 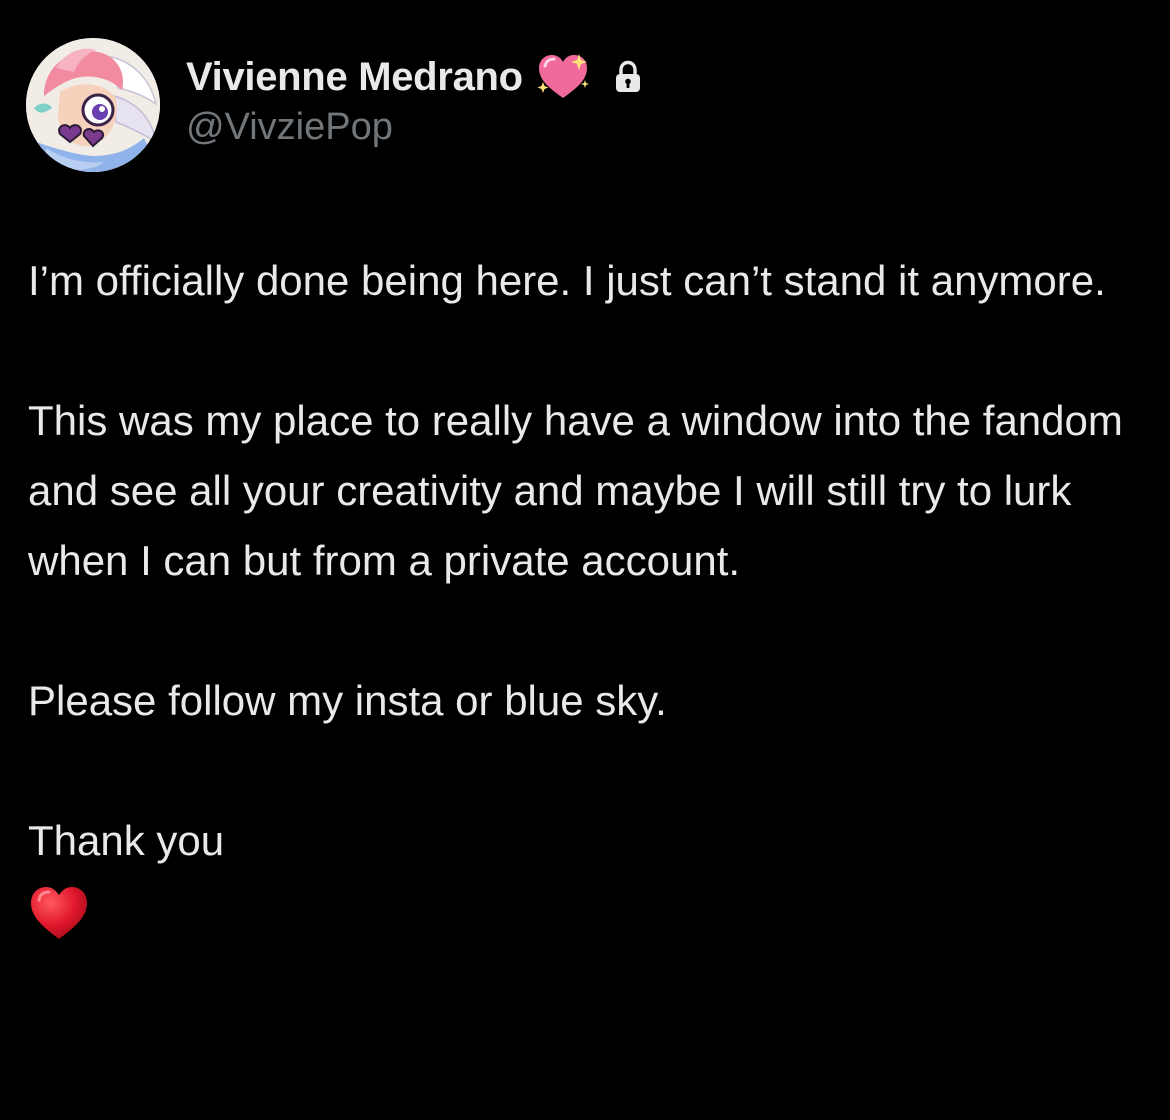 What do you see at coordinates (563, 77) in the screenshot?
I see `sparkling-heart-icon` at bounding box center [563, 77].